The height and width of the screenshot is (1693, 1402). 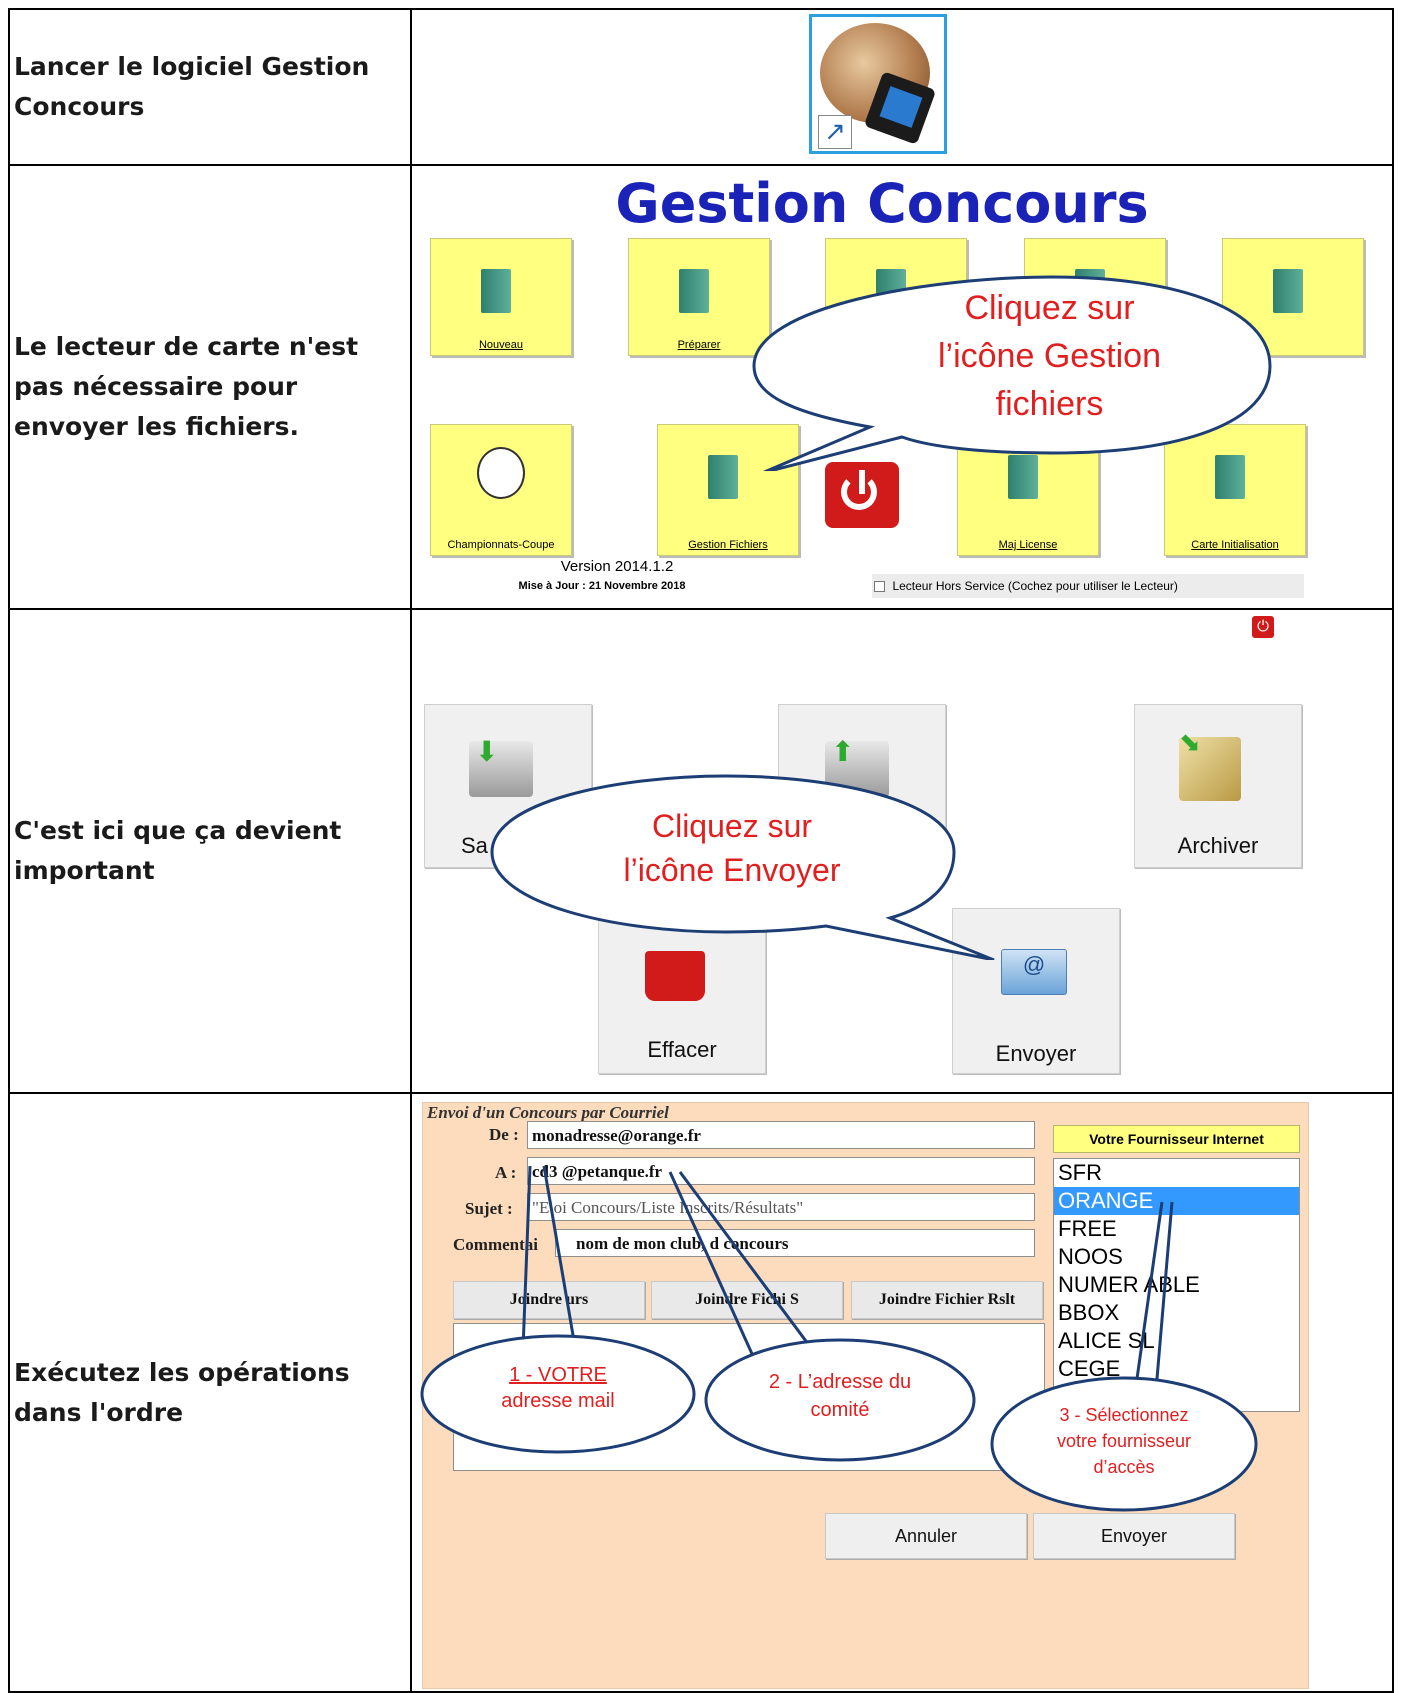 I want to click on row-1-instruction: Lancer le logiciel Gestion Concours, so click(x=210, y=87).